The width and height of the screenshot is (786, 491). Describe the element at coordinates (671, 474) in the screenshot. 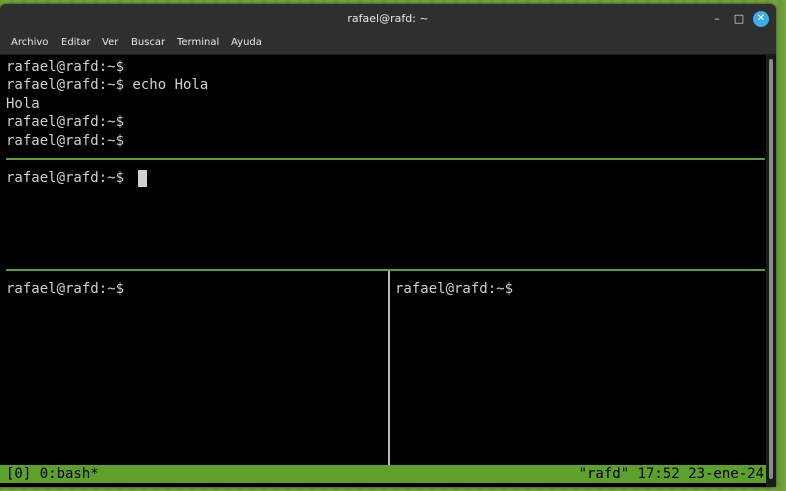

I see `status-host-clock: "rafd" 17:52 23-ene-24` at that location.